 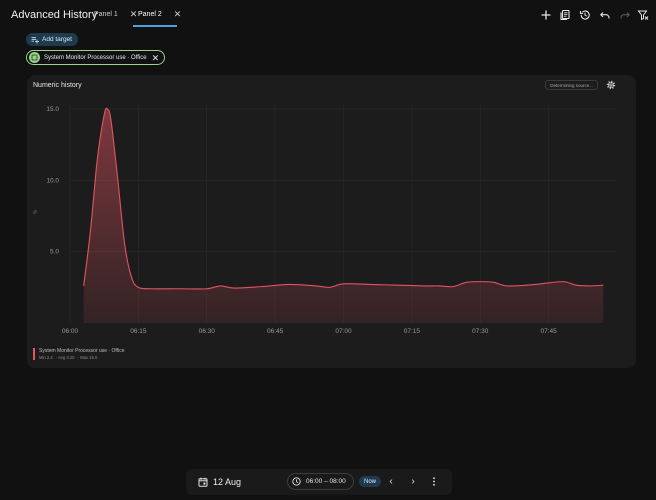 What do you see at coordinates (106, 14) in the screenshot?
I see `tab-label: Panel 1` at bounding box center [106, 14].